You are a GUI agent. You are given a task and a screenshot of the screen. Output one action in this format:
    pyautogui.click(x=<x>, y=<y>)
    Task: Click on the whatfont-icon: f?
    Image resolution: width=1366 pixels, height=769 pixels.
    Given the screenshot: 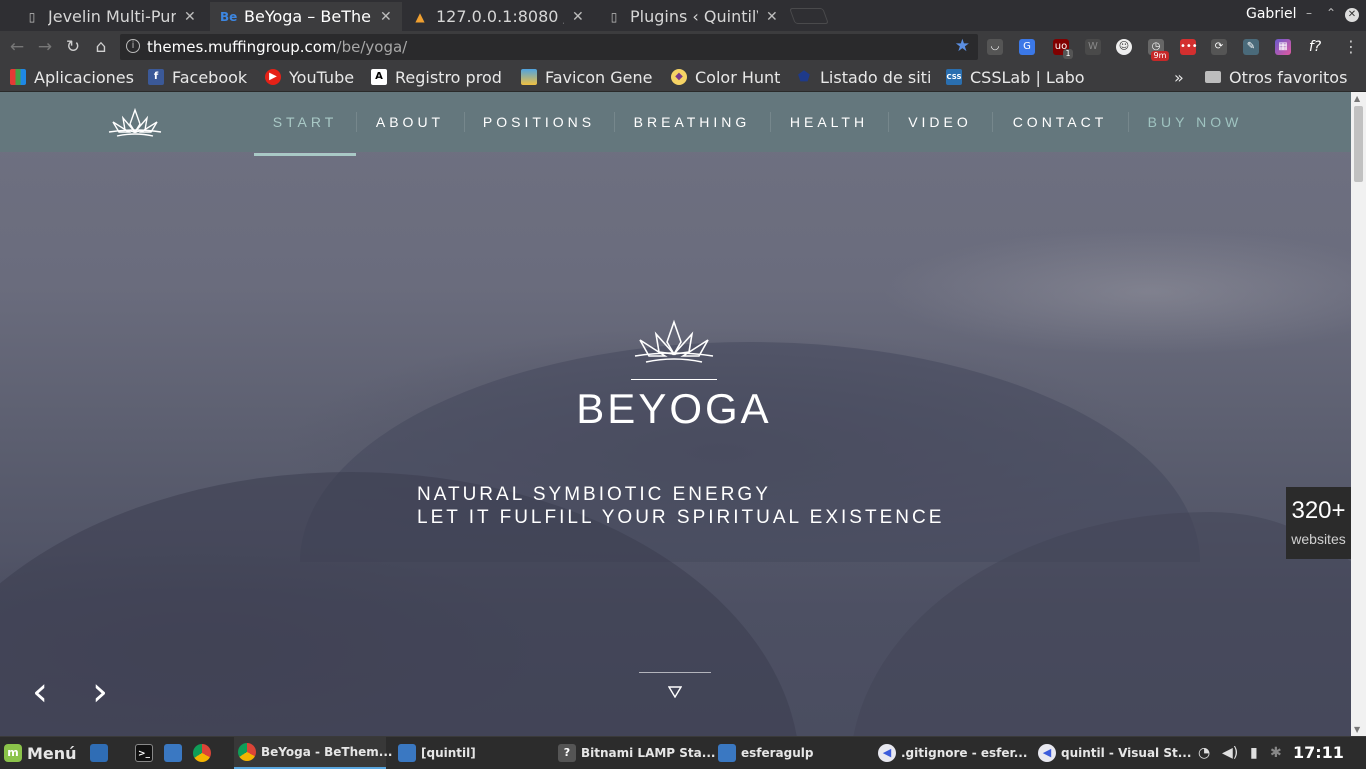 What is the action you would take?
    pyautogui.click(x=1315, y=47)
    